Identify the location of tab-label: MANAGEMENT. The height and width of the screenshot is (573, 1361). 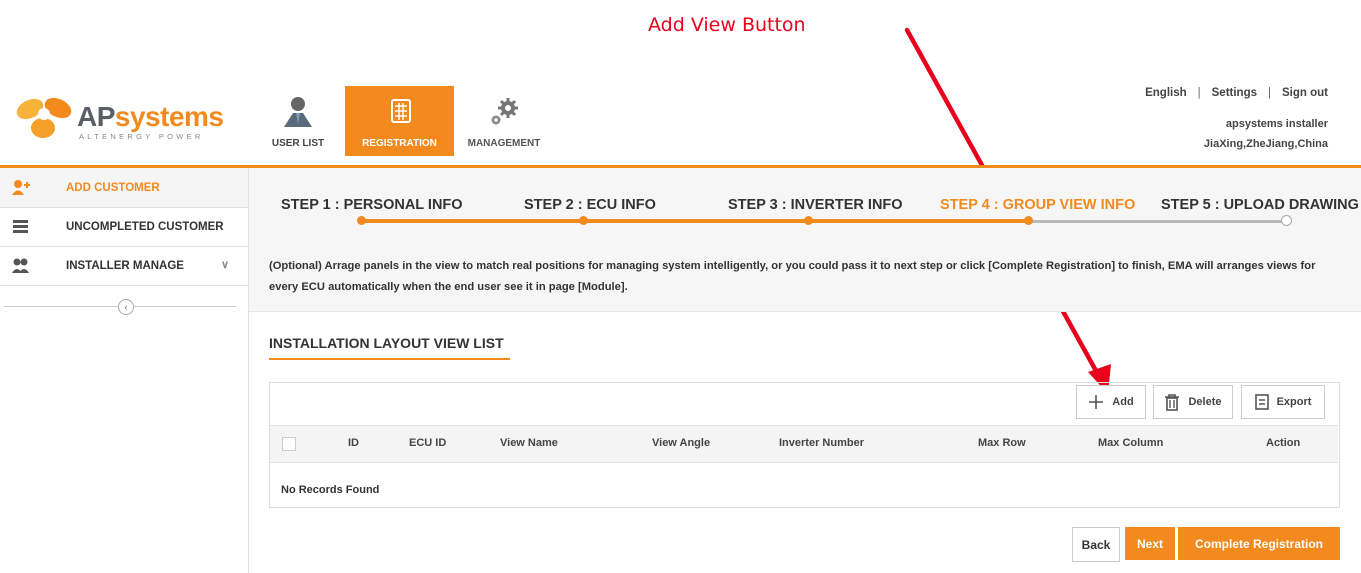
(504, 143).